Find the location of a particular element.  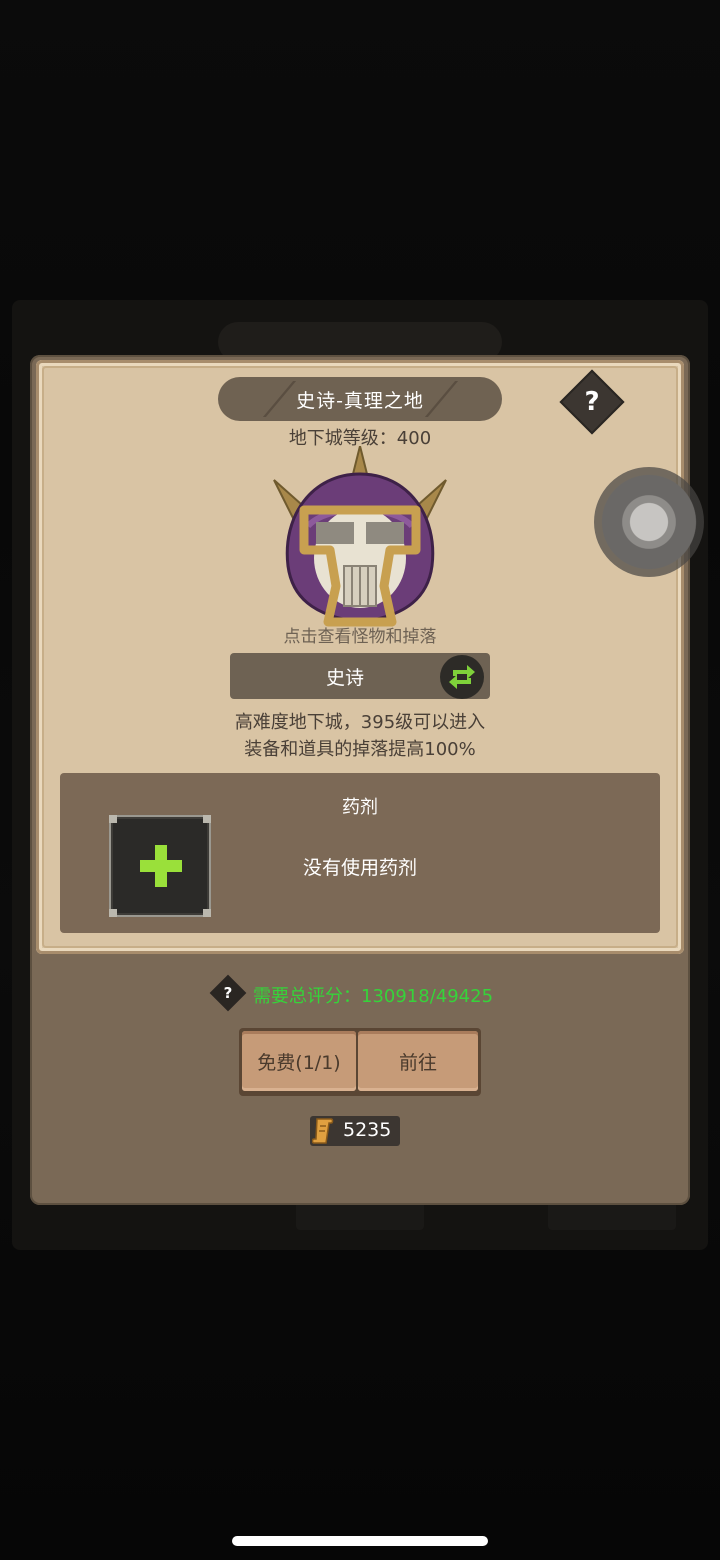

dungeon-desc-line2: 装备和道具的掉落提高100% is located at coordinates (360, 749).